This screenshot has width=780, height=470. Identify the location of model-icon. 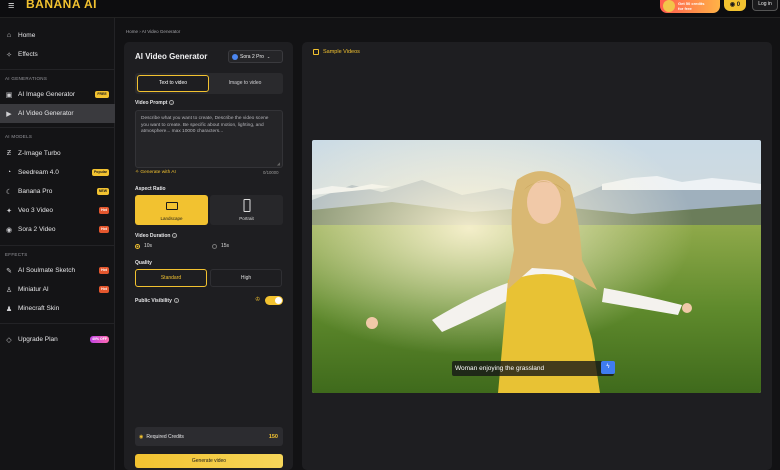
(235, 56).